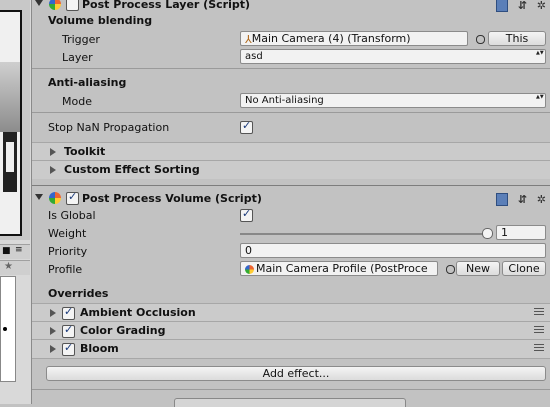 The height and width of the screenshot is (407, 550). I want to click on profile-value: Main Camera Profile (PostProce, so click(342, 268).